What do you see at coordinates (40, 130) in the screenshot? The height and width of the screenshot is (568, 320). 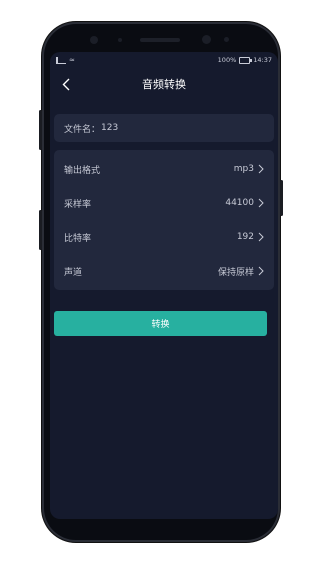 I see `volume-button` at bounding box center [40, 130].